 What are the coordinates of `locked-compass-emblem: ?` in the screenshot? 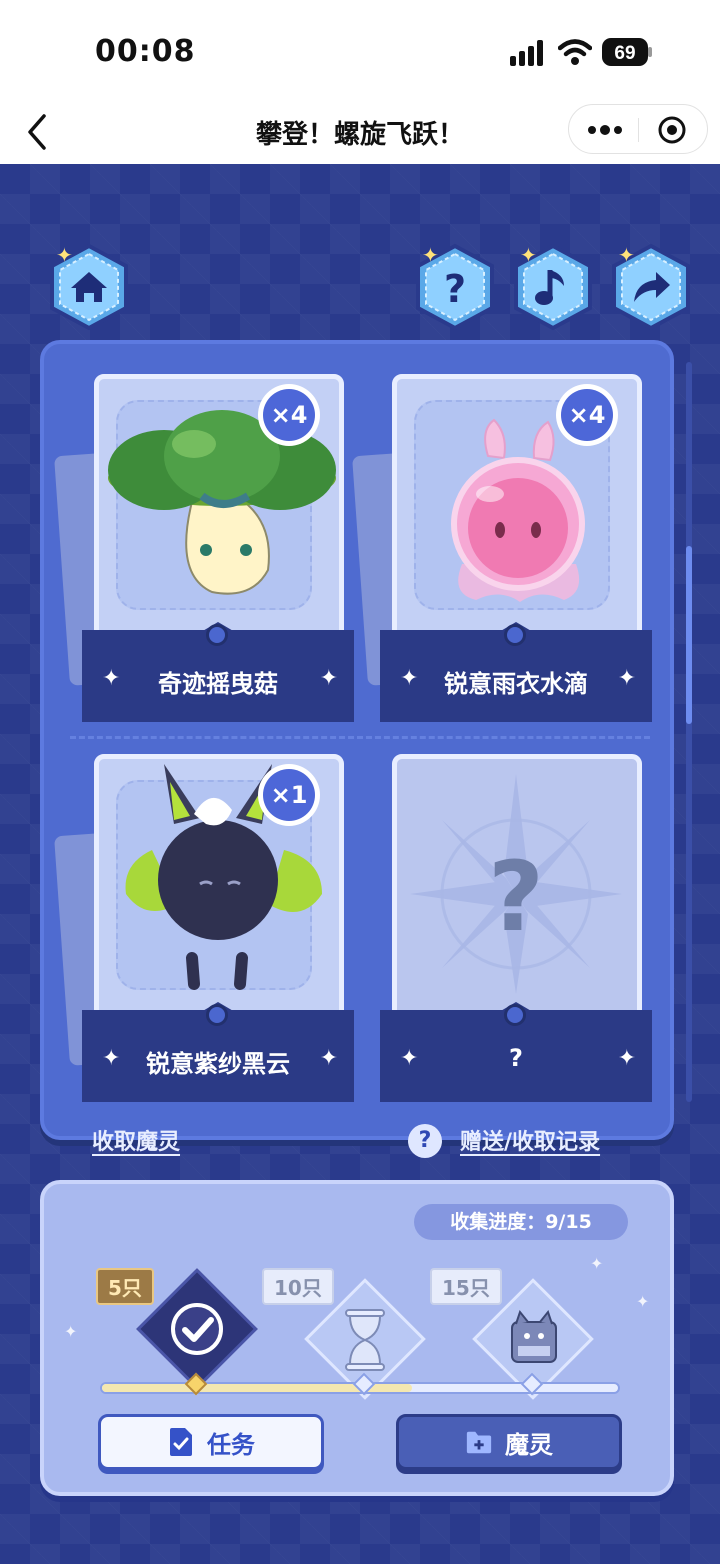 It's located at (516, 884).